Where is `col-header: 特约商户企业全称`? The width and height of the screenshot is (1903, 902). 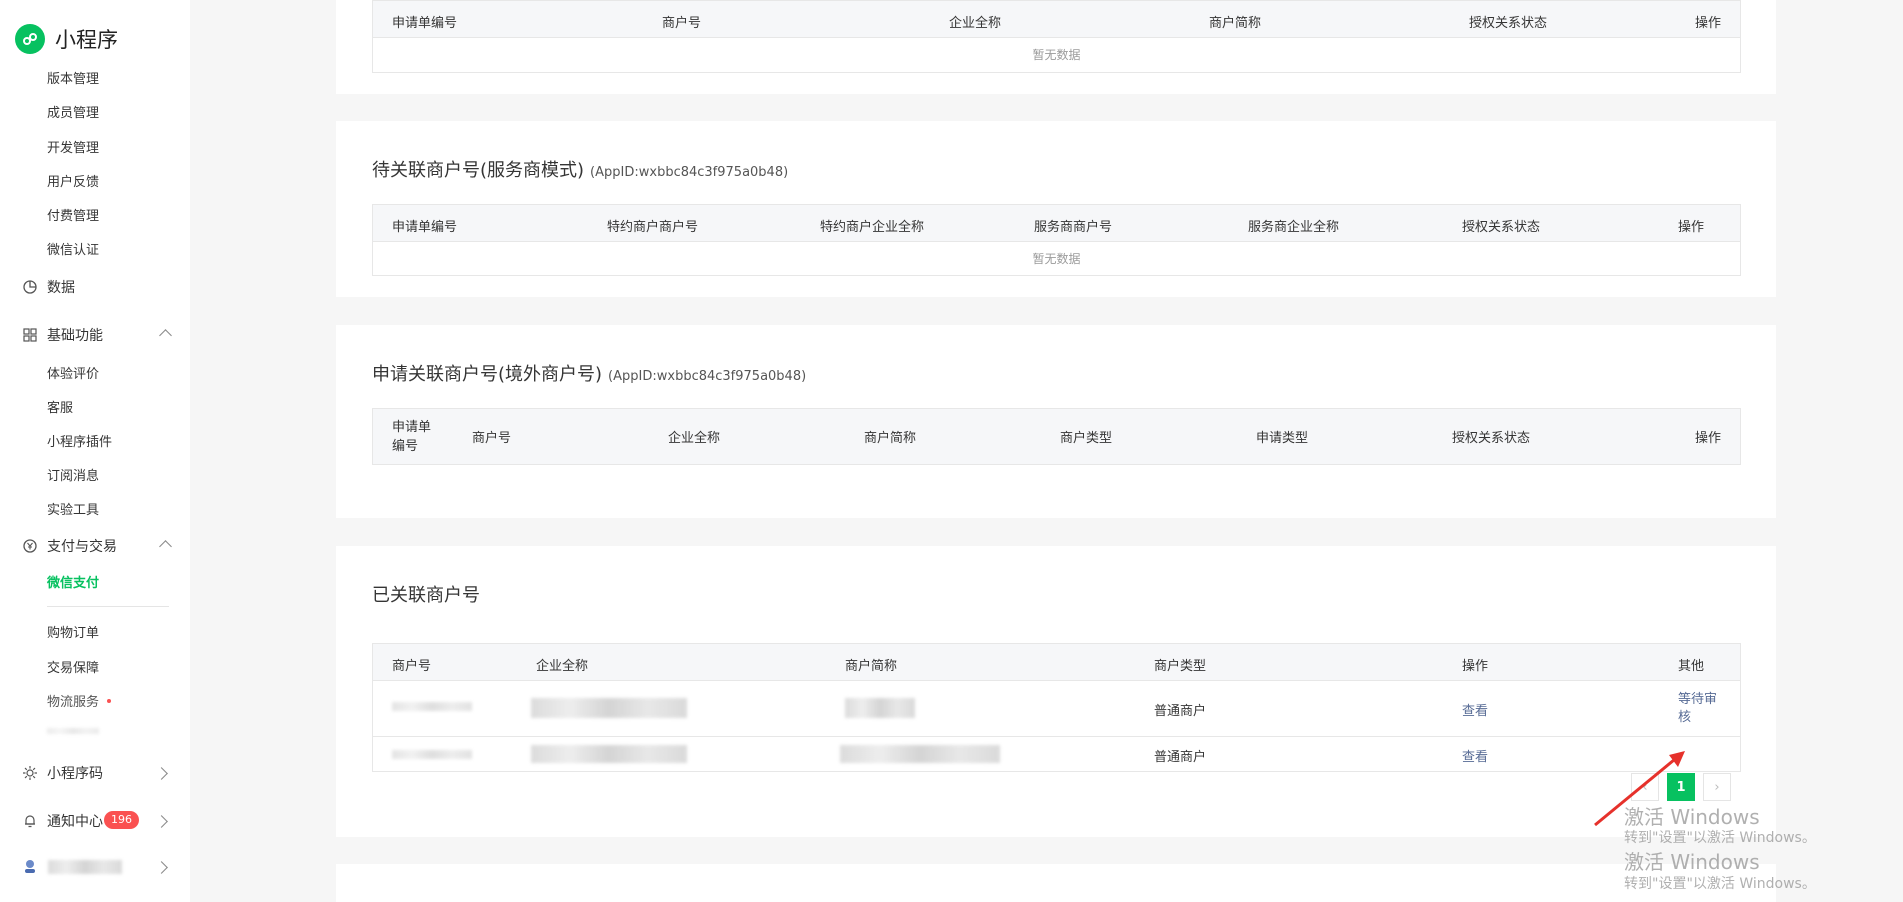 col-header: 特约商户企业全称 is located at coordinates (872, 227).